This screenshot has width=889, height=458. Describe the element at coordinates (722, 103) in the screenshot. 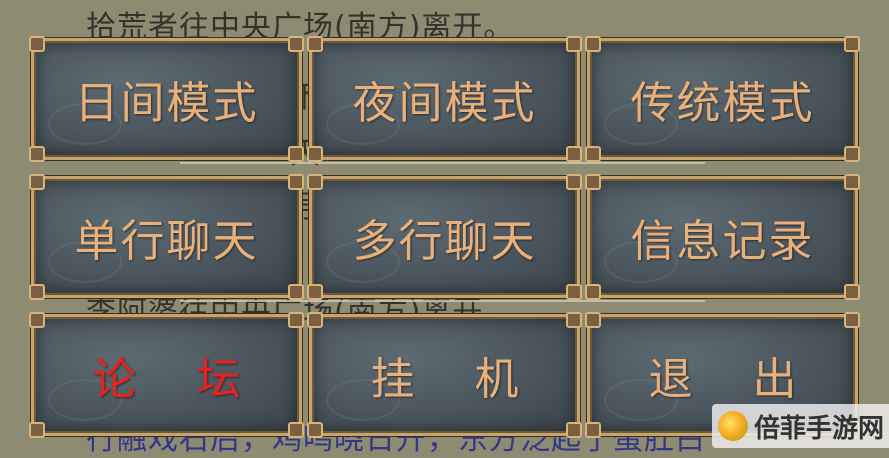

I see `classic-mode-label: 传统模式` at that location.